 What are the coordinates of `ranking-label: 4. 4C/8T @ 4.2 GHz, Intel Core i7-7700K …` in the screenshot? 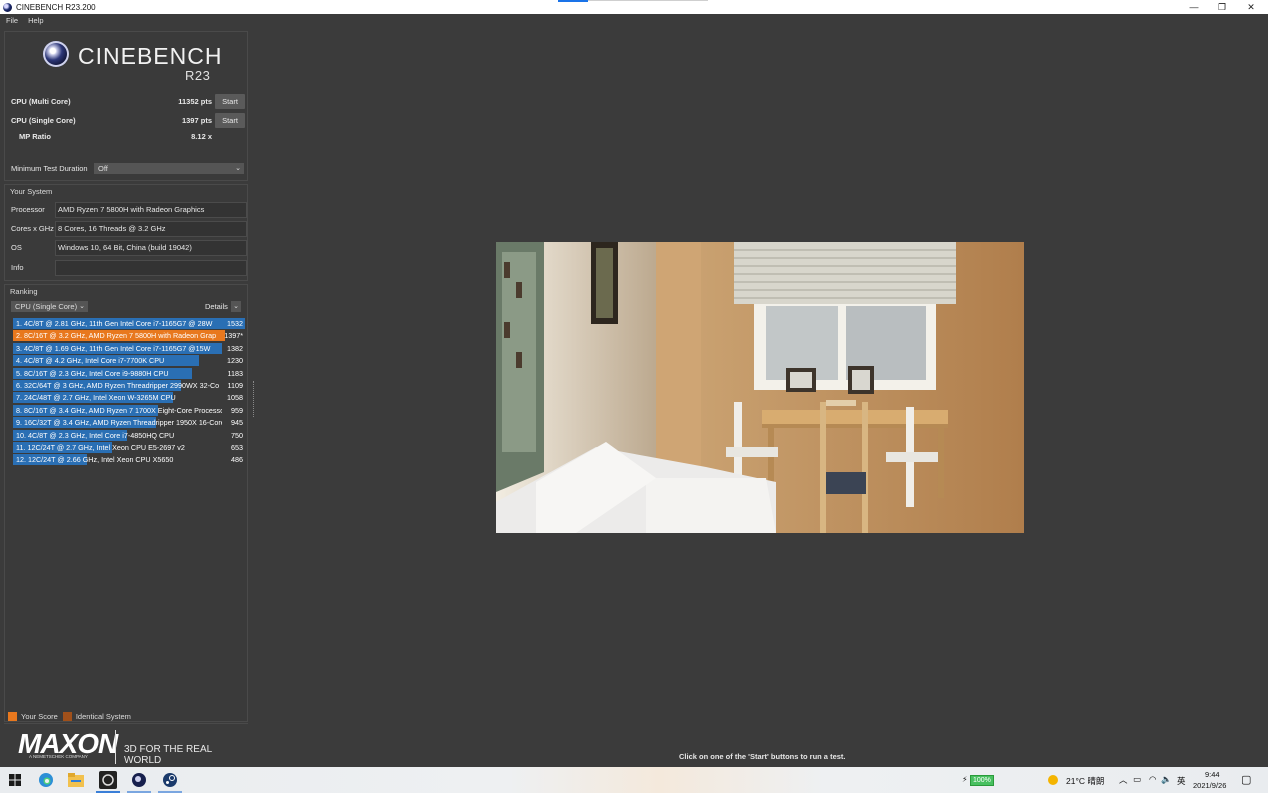 It's located at (90, 361).